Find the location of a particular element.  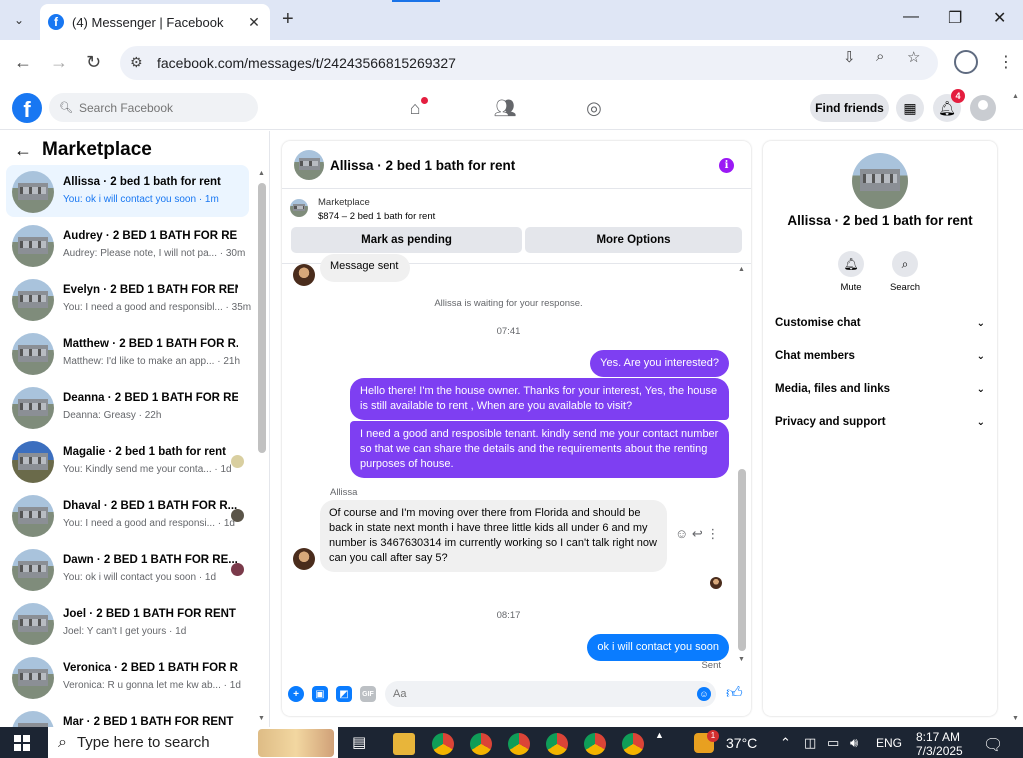

minimize-icon: — is located at coordinates (911, 17).